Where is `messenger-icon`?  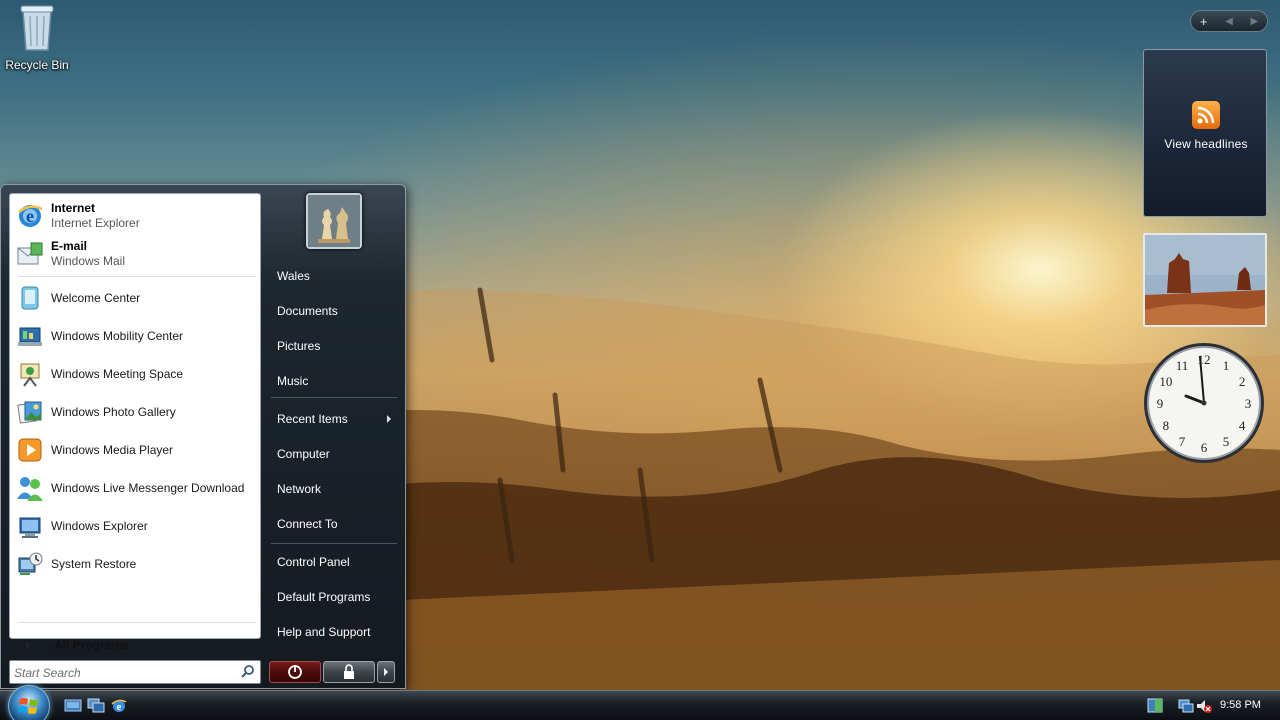
messenger-icon is located at coordinates (30, 488).